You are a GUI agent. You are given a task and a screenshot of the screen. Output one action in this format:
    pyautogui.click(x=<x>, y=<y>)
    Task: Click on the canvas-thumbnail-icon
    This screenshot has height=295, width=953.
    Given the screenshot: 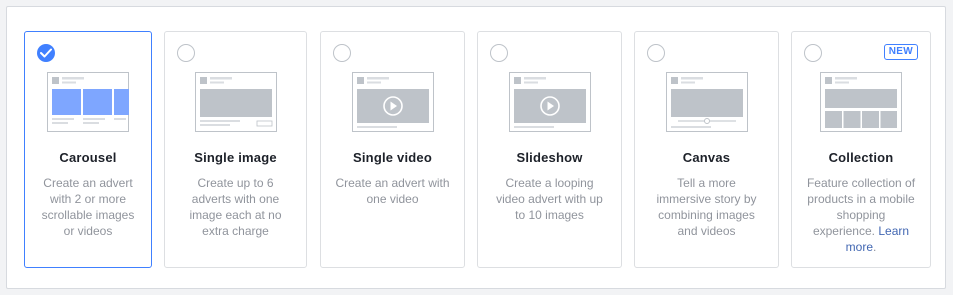 What is the action you would take?
    pyautogui.click(x=706, y=102)
    